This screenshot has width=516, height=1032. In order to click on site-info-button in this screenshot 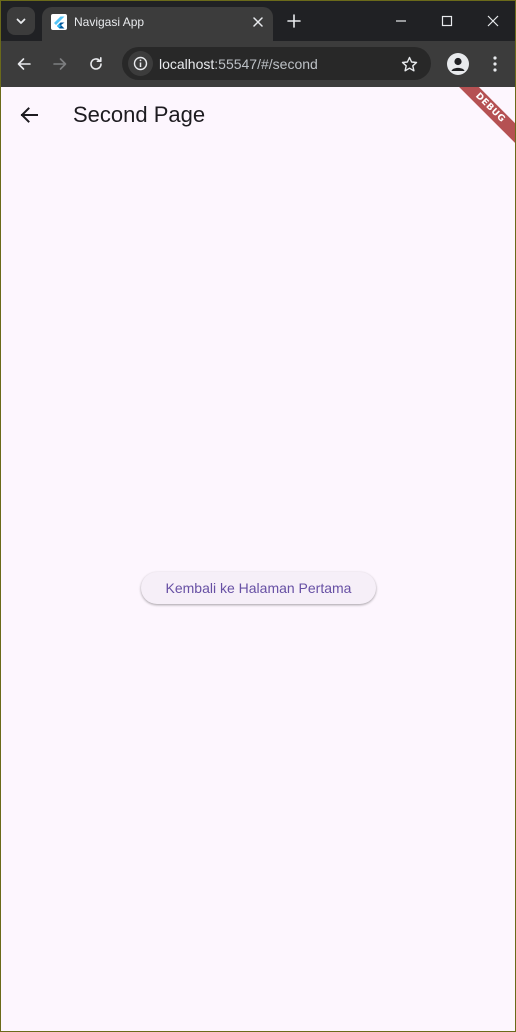, I will do `click(140, 63)`.